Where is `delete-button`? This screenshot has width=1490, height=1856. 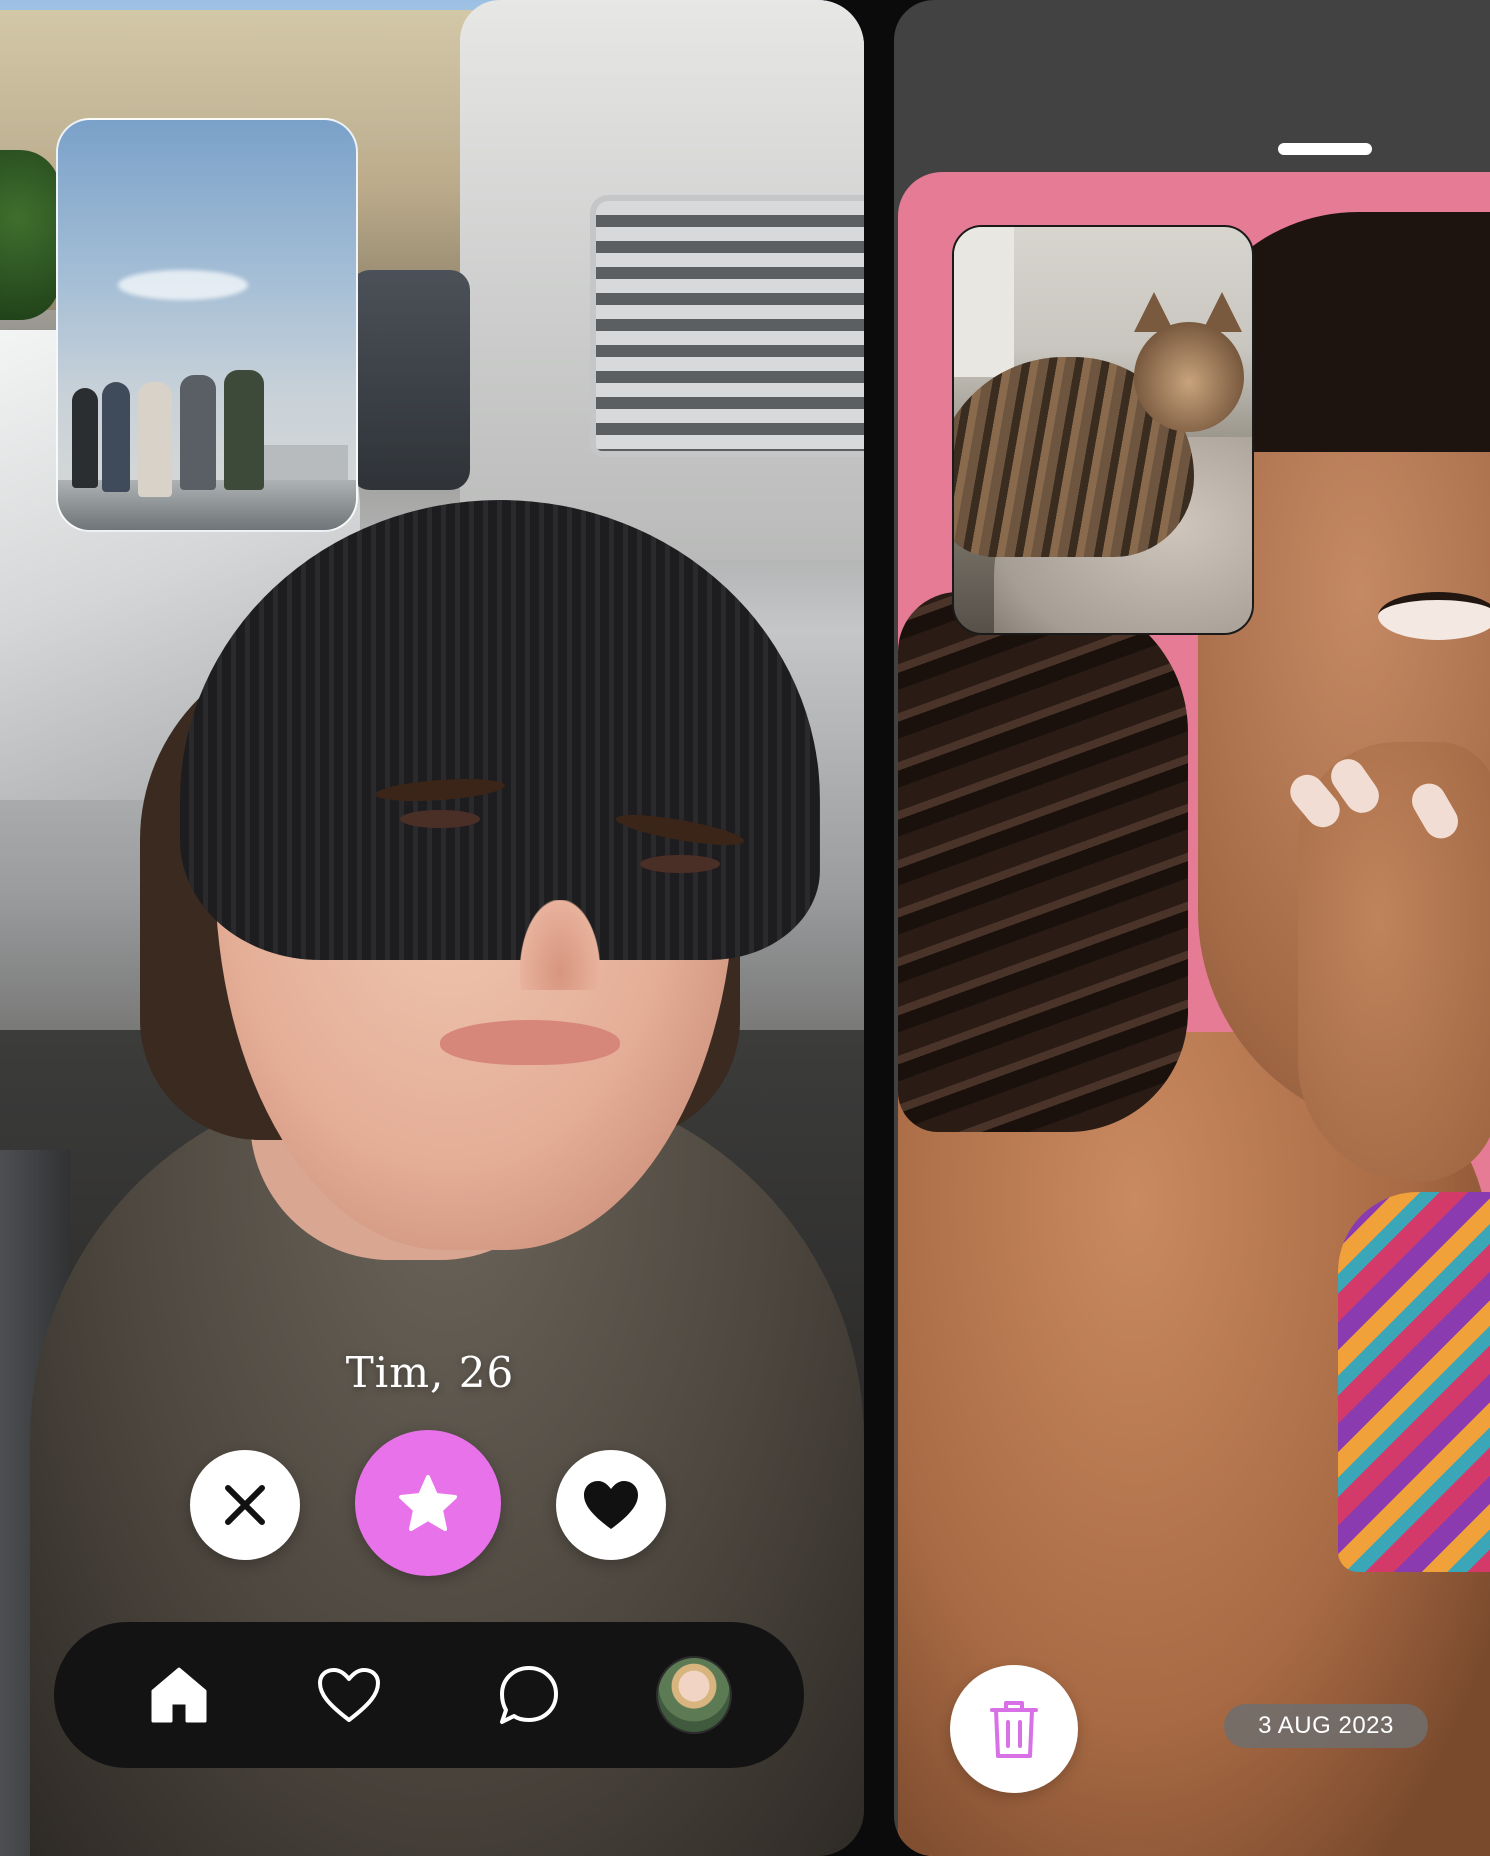
delete-button is located at coordinates (1014, 1729).